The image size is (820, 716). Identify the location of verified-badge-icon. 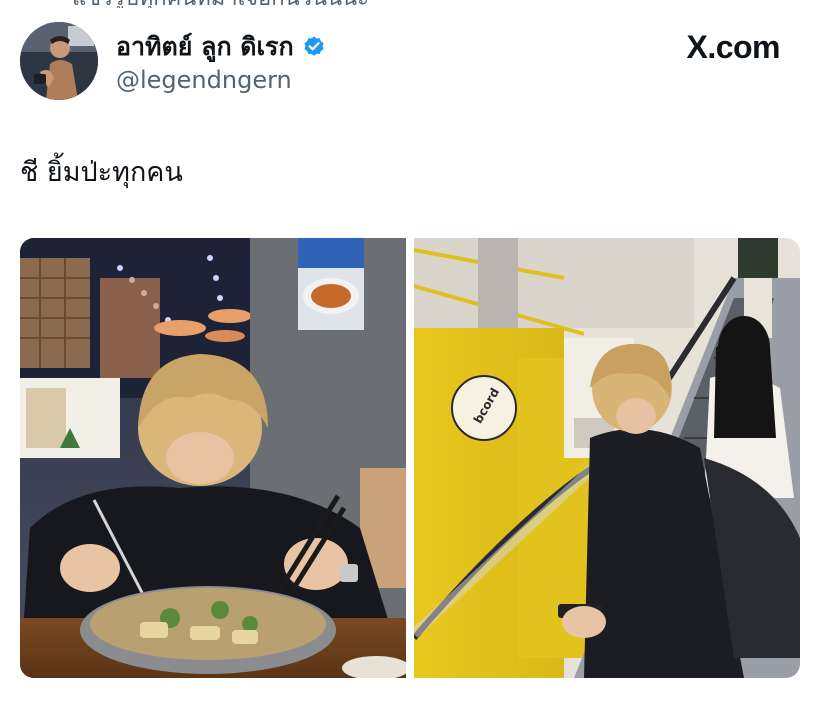
(314, 47).